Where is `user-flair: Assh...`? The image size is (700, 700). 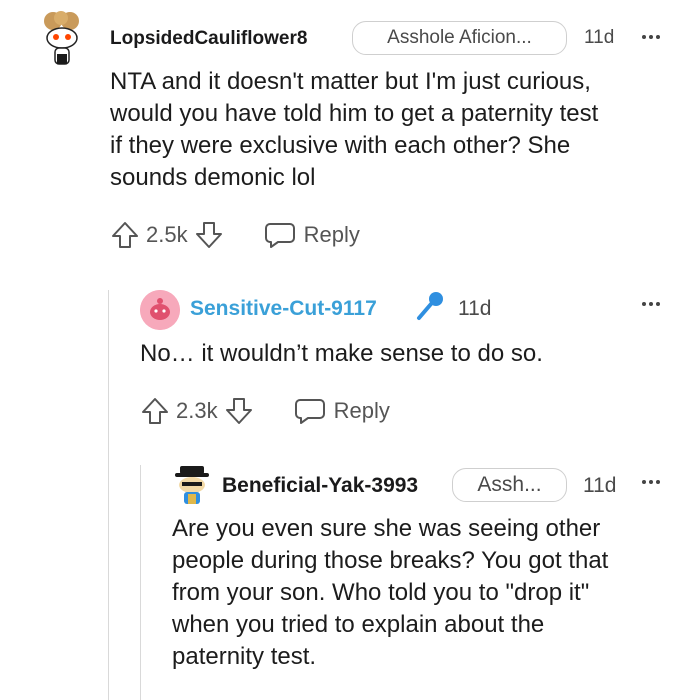 user-flair: Assh... is located at coordinates (509, 485).